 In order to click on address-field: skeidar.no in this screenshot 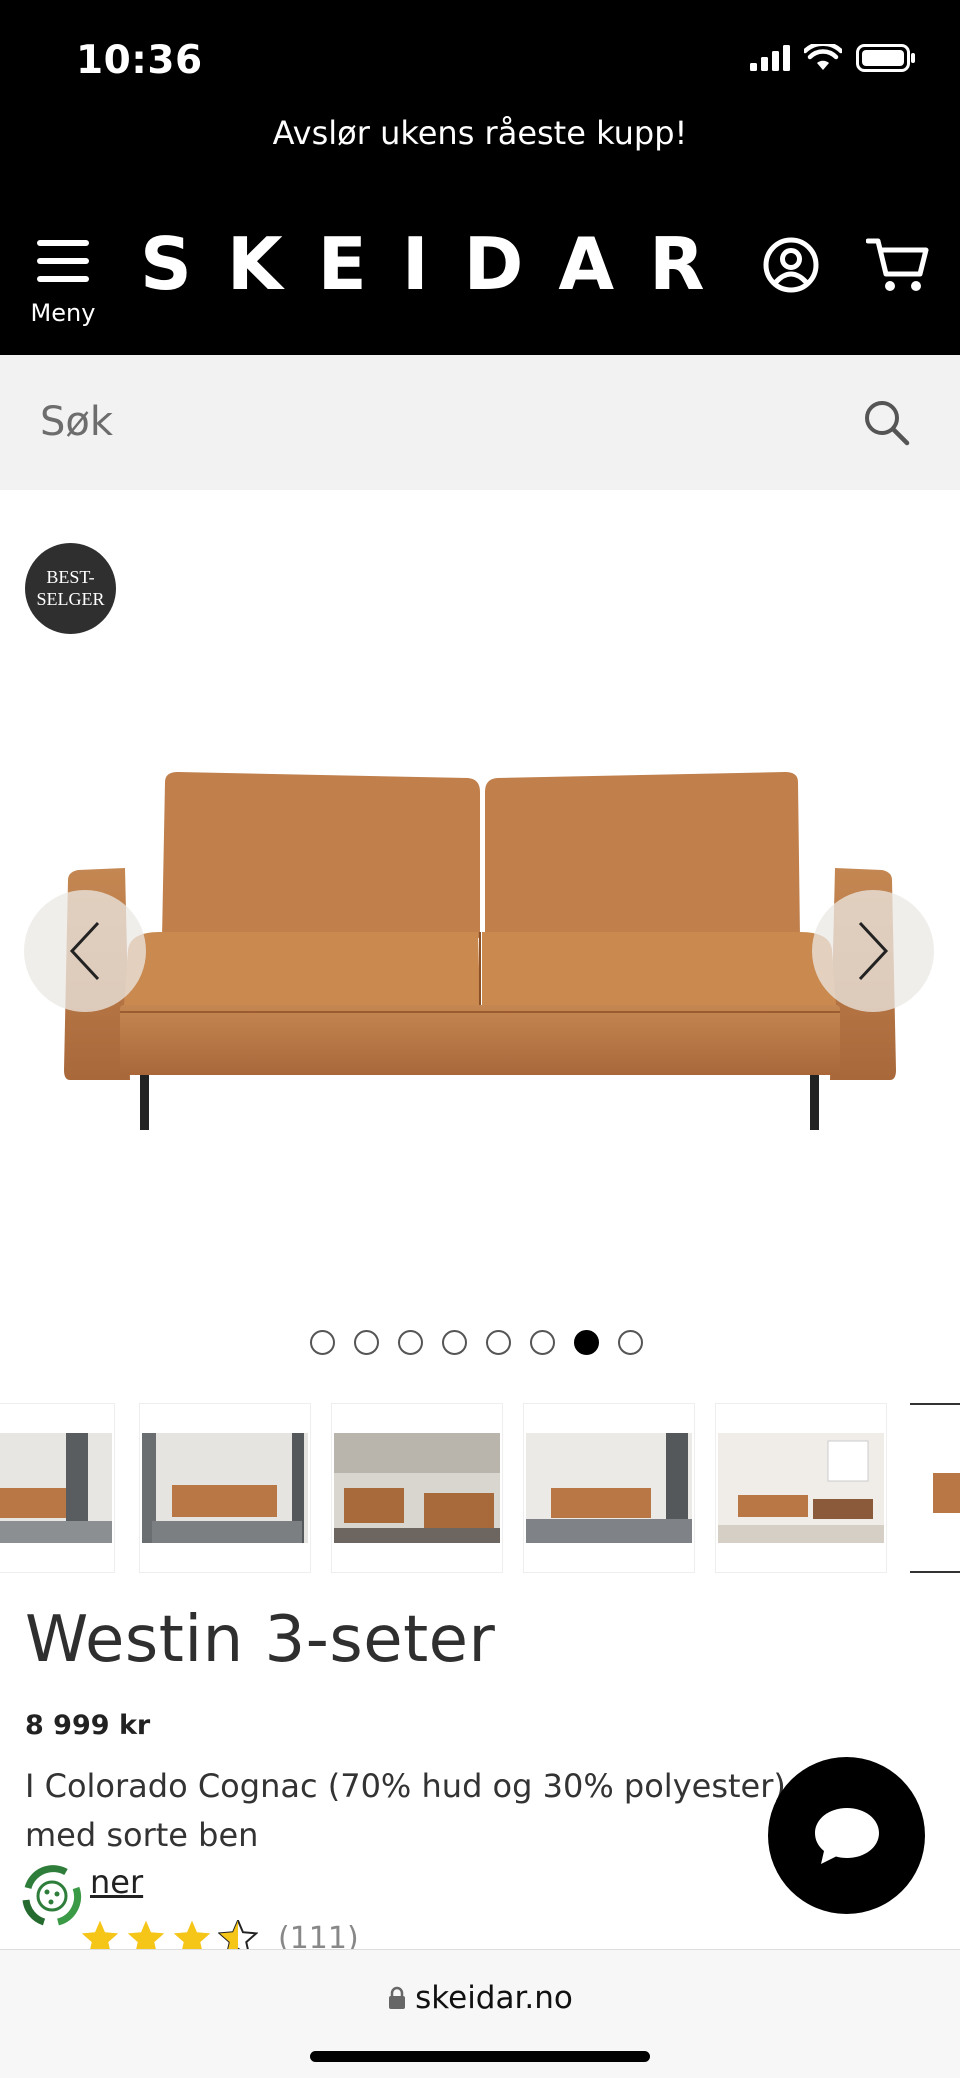, I will do `click(480, 1998)`.